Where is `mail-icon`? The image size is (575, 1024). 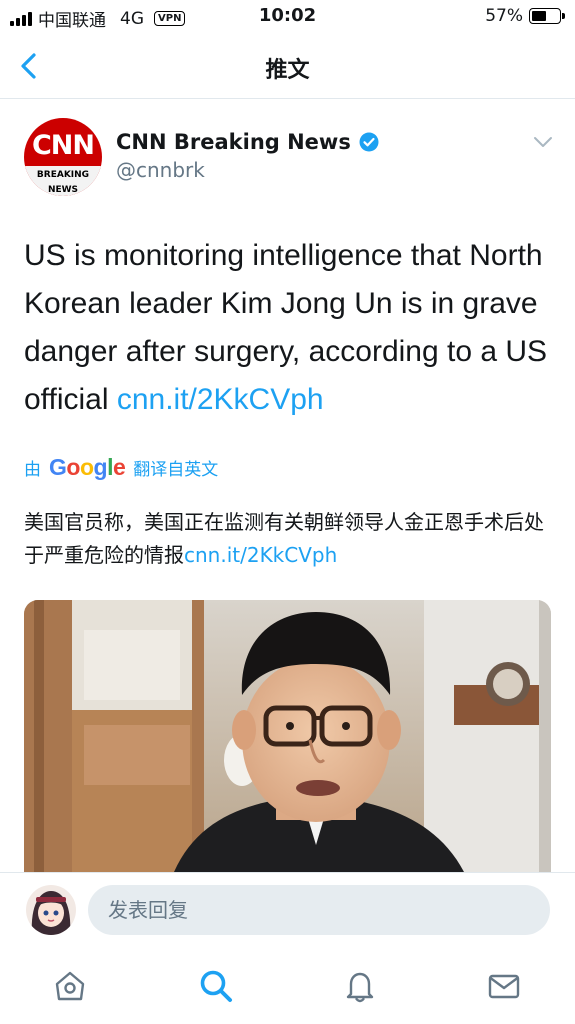
mail-icon is located at coordinates (504, 986).